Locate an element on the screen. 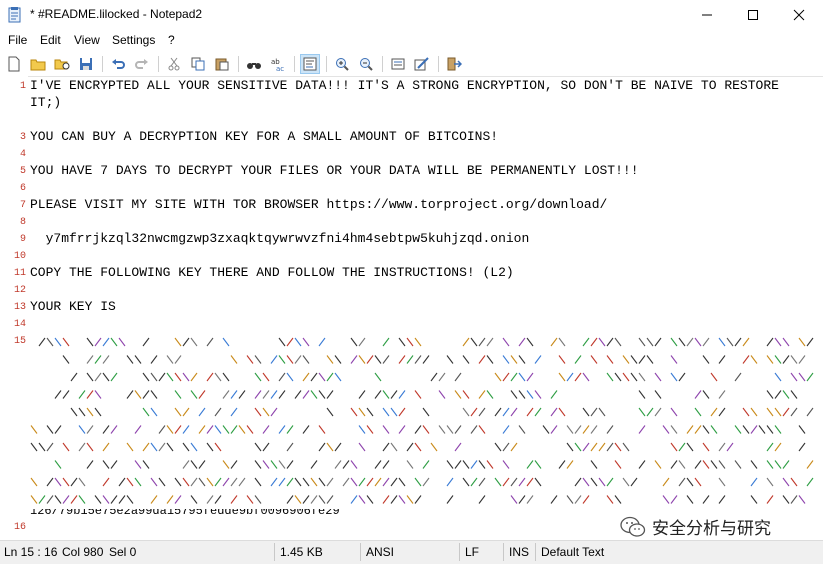  customize-button is located at coordinates (422, 64).